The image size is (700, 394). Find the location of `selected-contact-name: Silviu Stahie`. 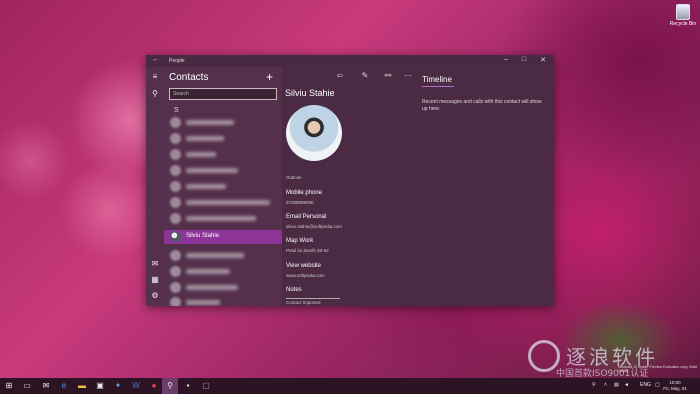

selected-contact-name: Silviu Stahie is located at coordinates (203, 236).